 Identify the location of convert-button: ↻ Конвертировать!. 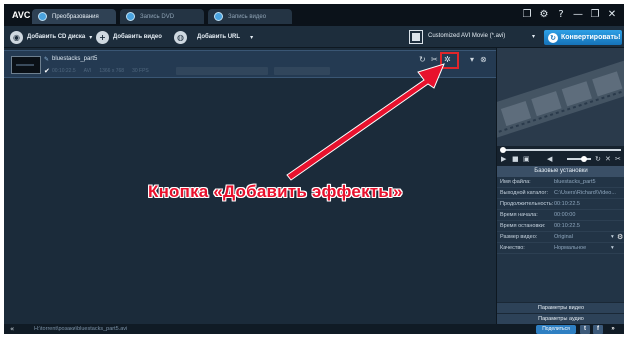
(583, 37).